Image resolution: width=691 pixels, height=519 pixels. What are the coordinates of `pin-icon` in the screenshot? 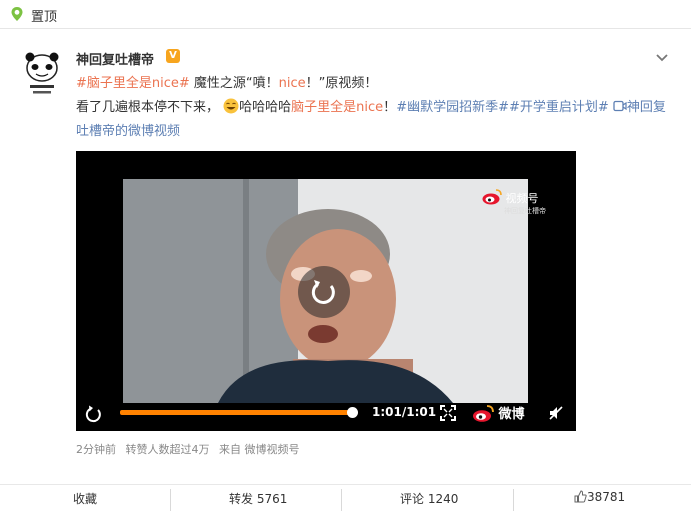 It's located at (17, 14).